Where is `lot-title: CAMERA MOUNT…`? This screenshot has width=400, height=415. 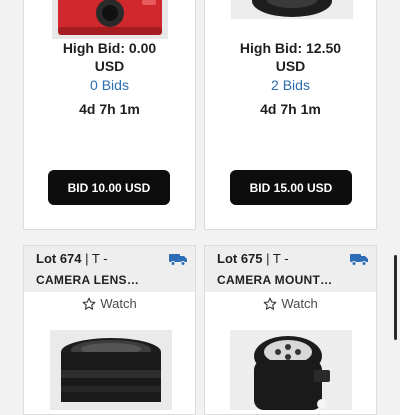 lot-title: CAMERA MOUNT… is located at coordinates (274, 280).